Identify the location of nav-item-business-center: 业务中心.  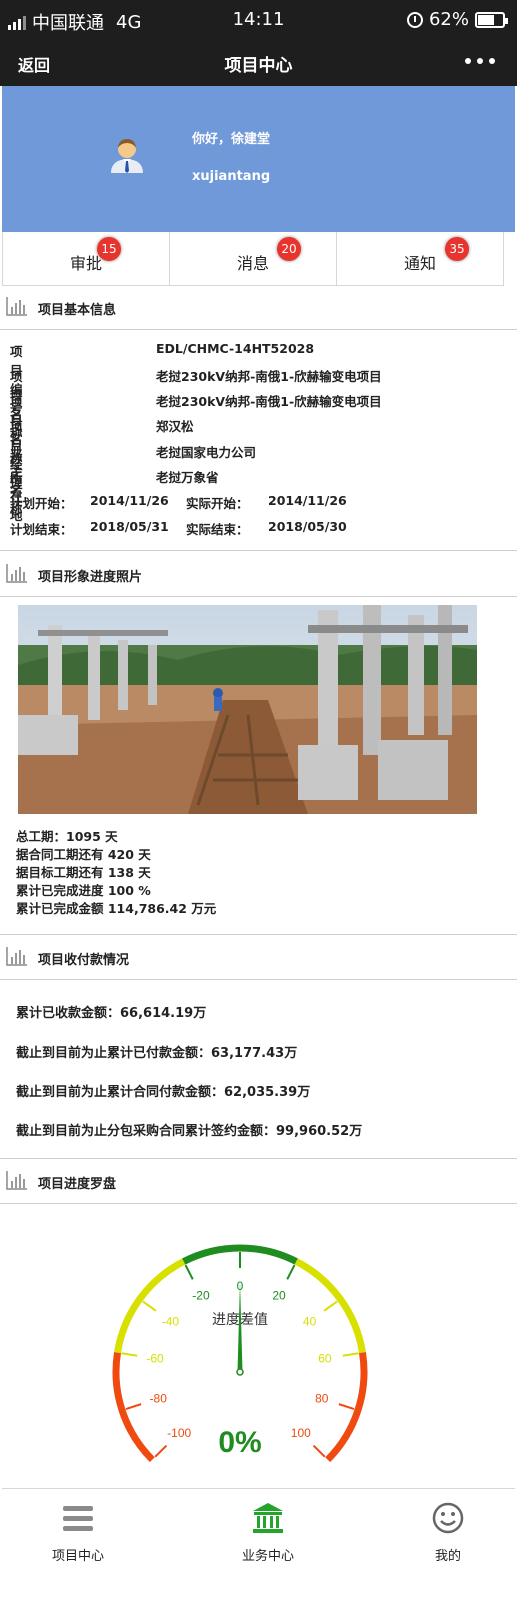
(268, 1545).